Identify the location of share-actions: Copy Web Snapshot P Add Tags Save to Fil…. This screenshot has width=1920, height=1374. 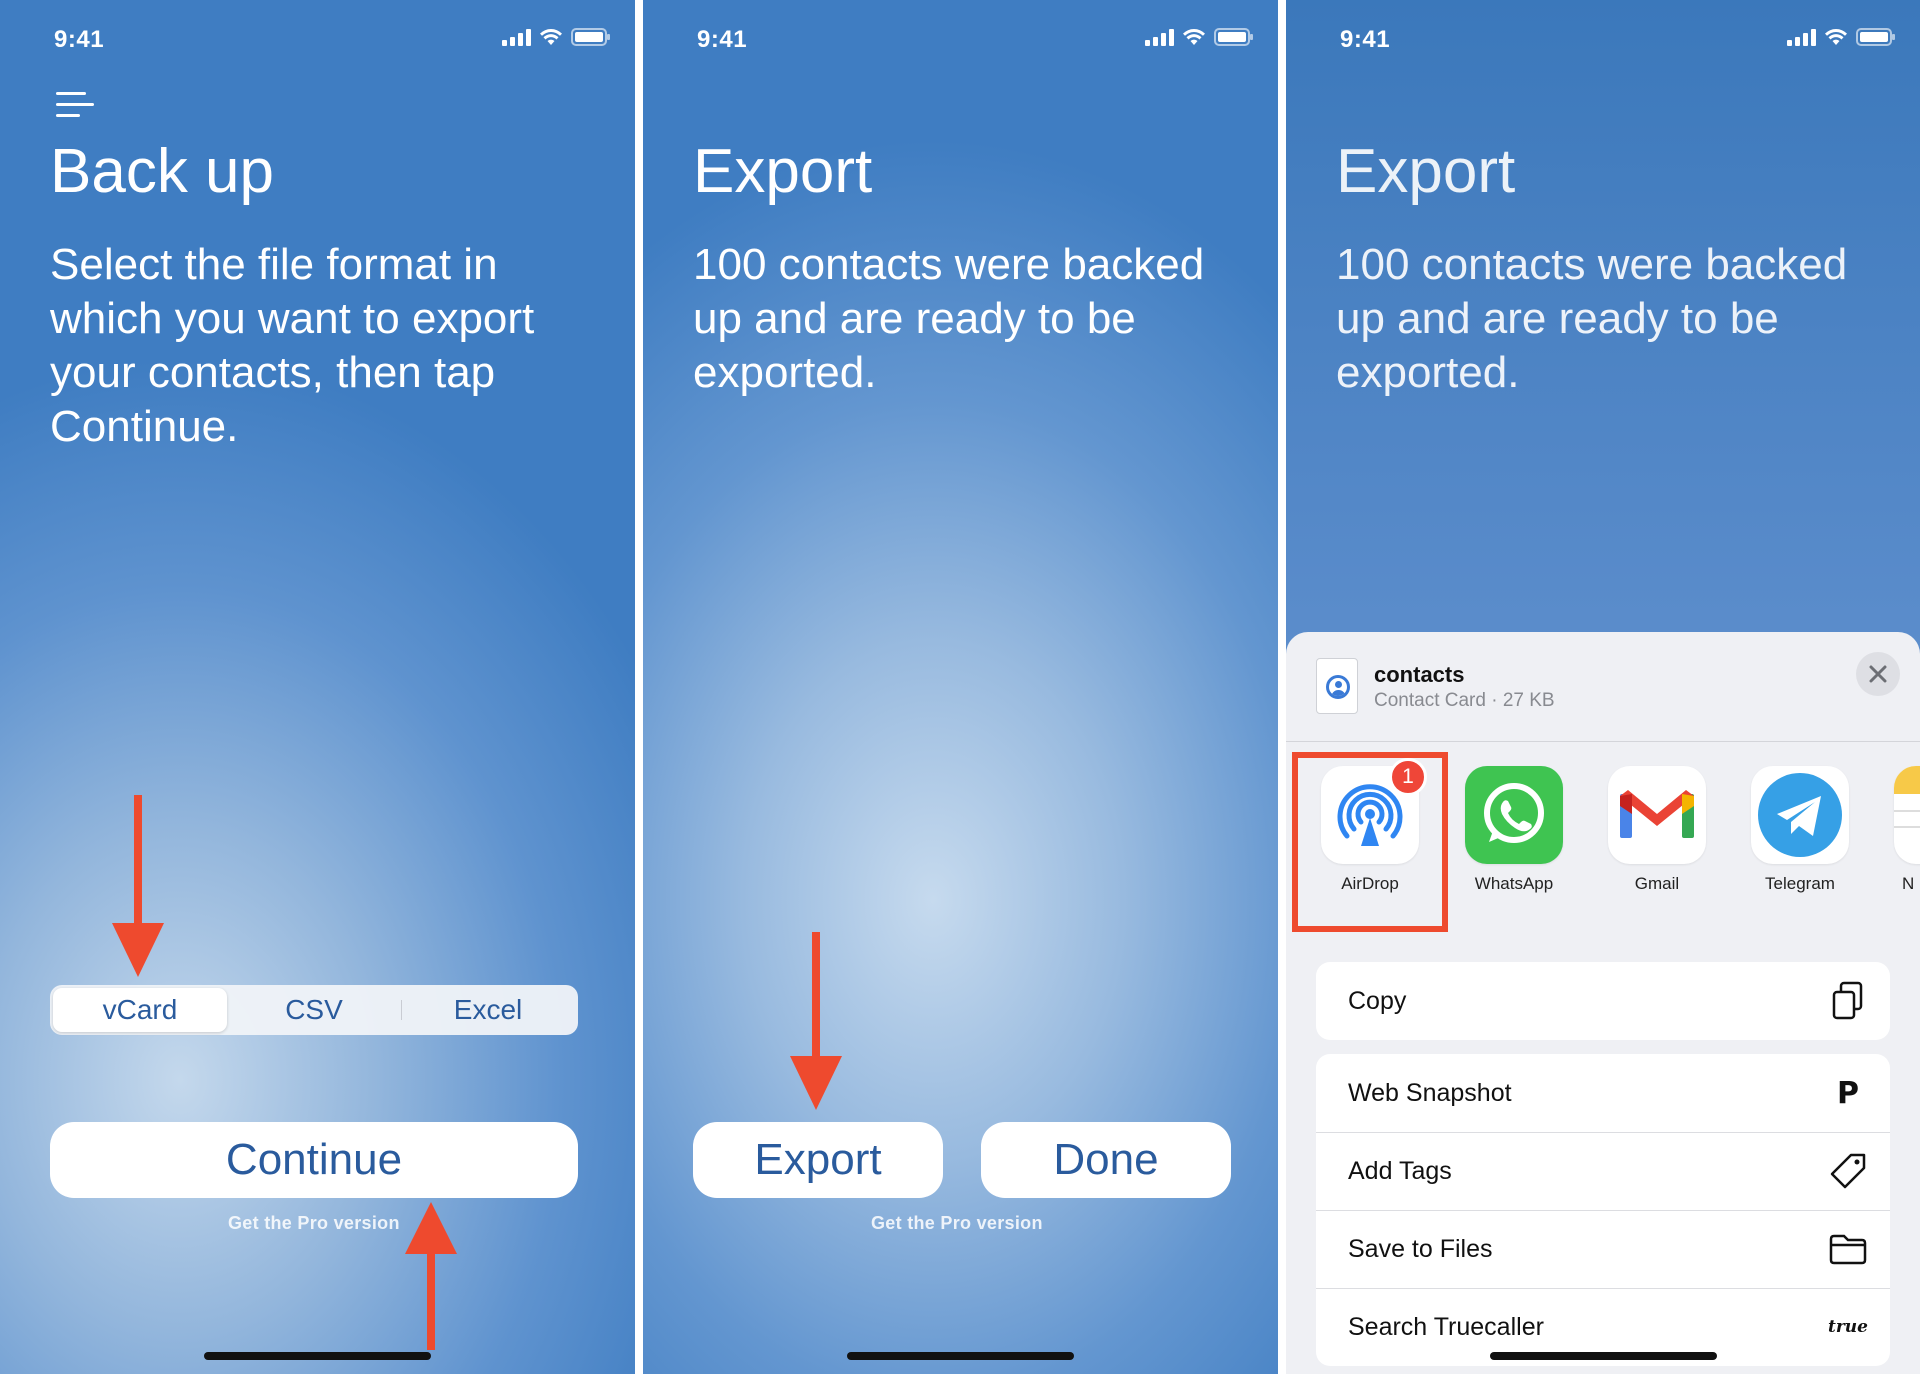
(1603, 1168).